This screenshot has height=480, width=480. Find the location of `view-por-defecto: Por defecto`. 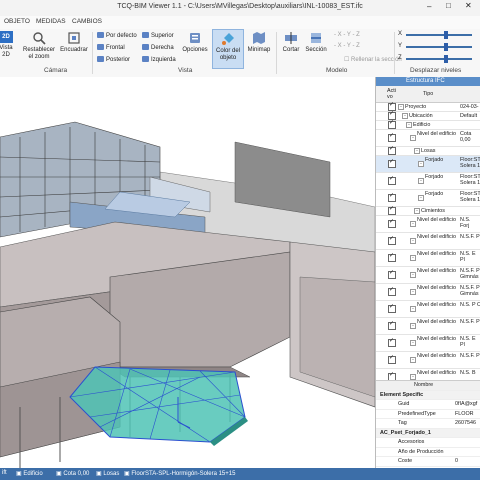

view-por-defecto: Por defecto is located at coordinates (117, 35).